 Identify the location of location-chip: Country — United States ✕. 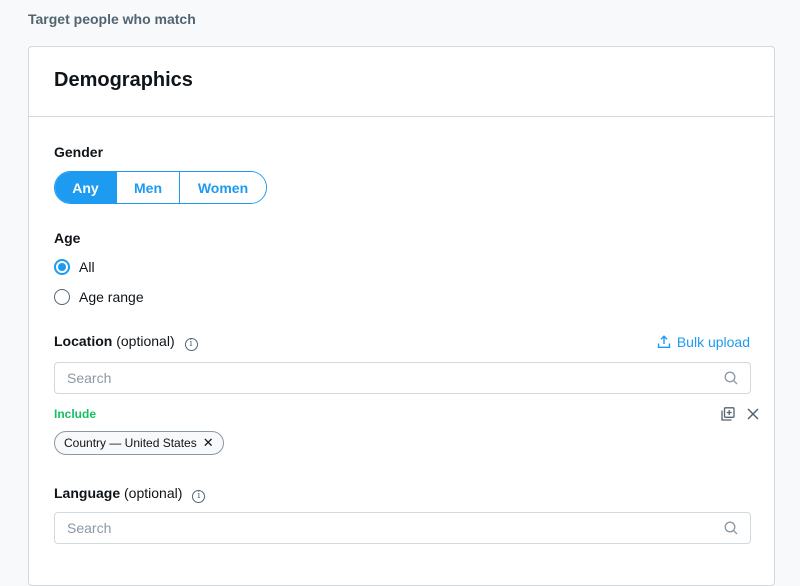
(139, 443).